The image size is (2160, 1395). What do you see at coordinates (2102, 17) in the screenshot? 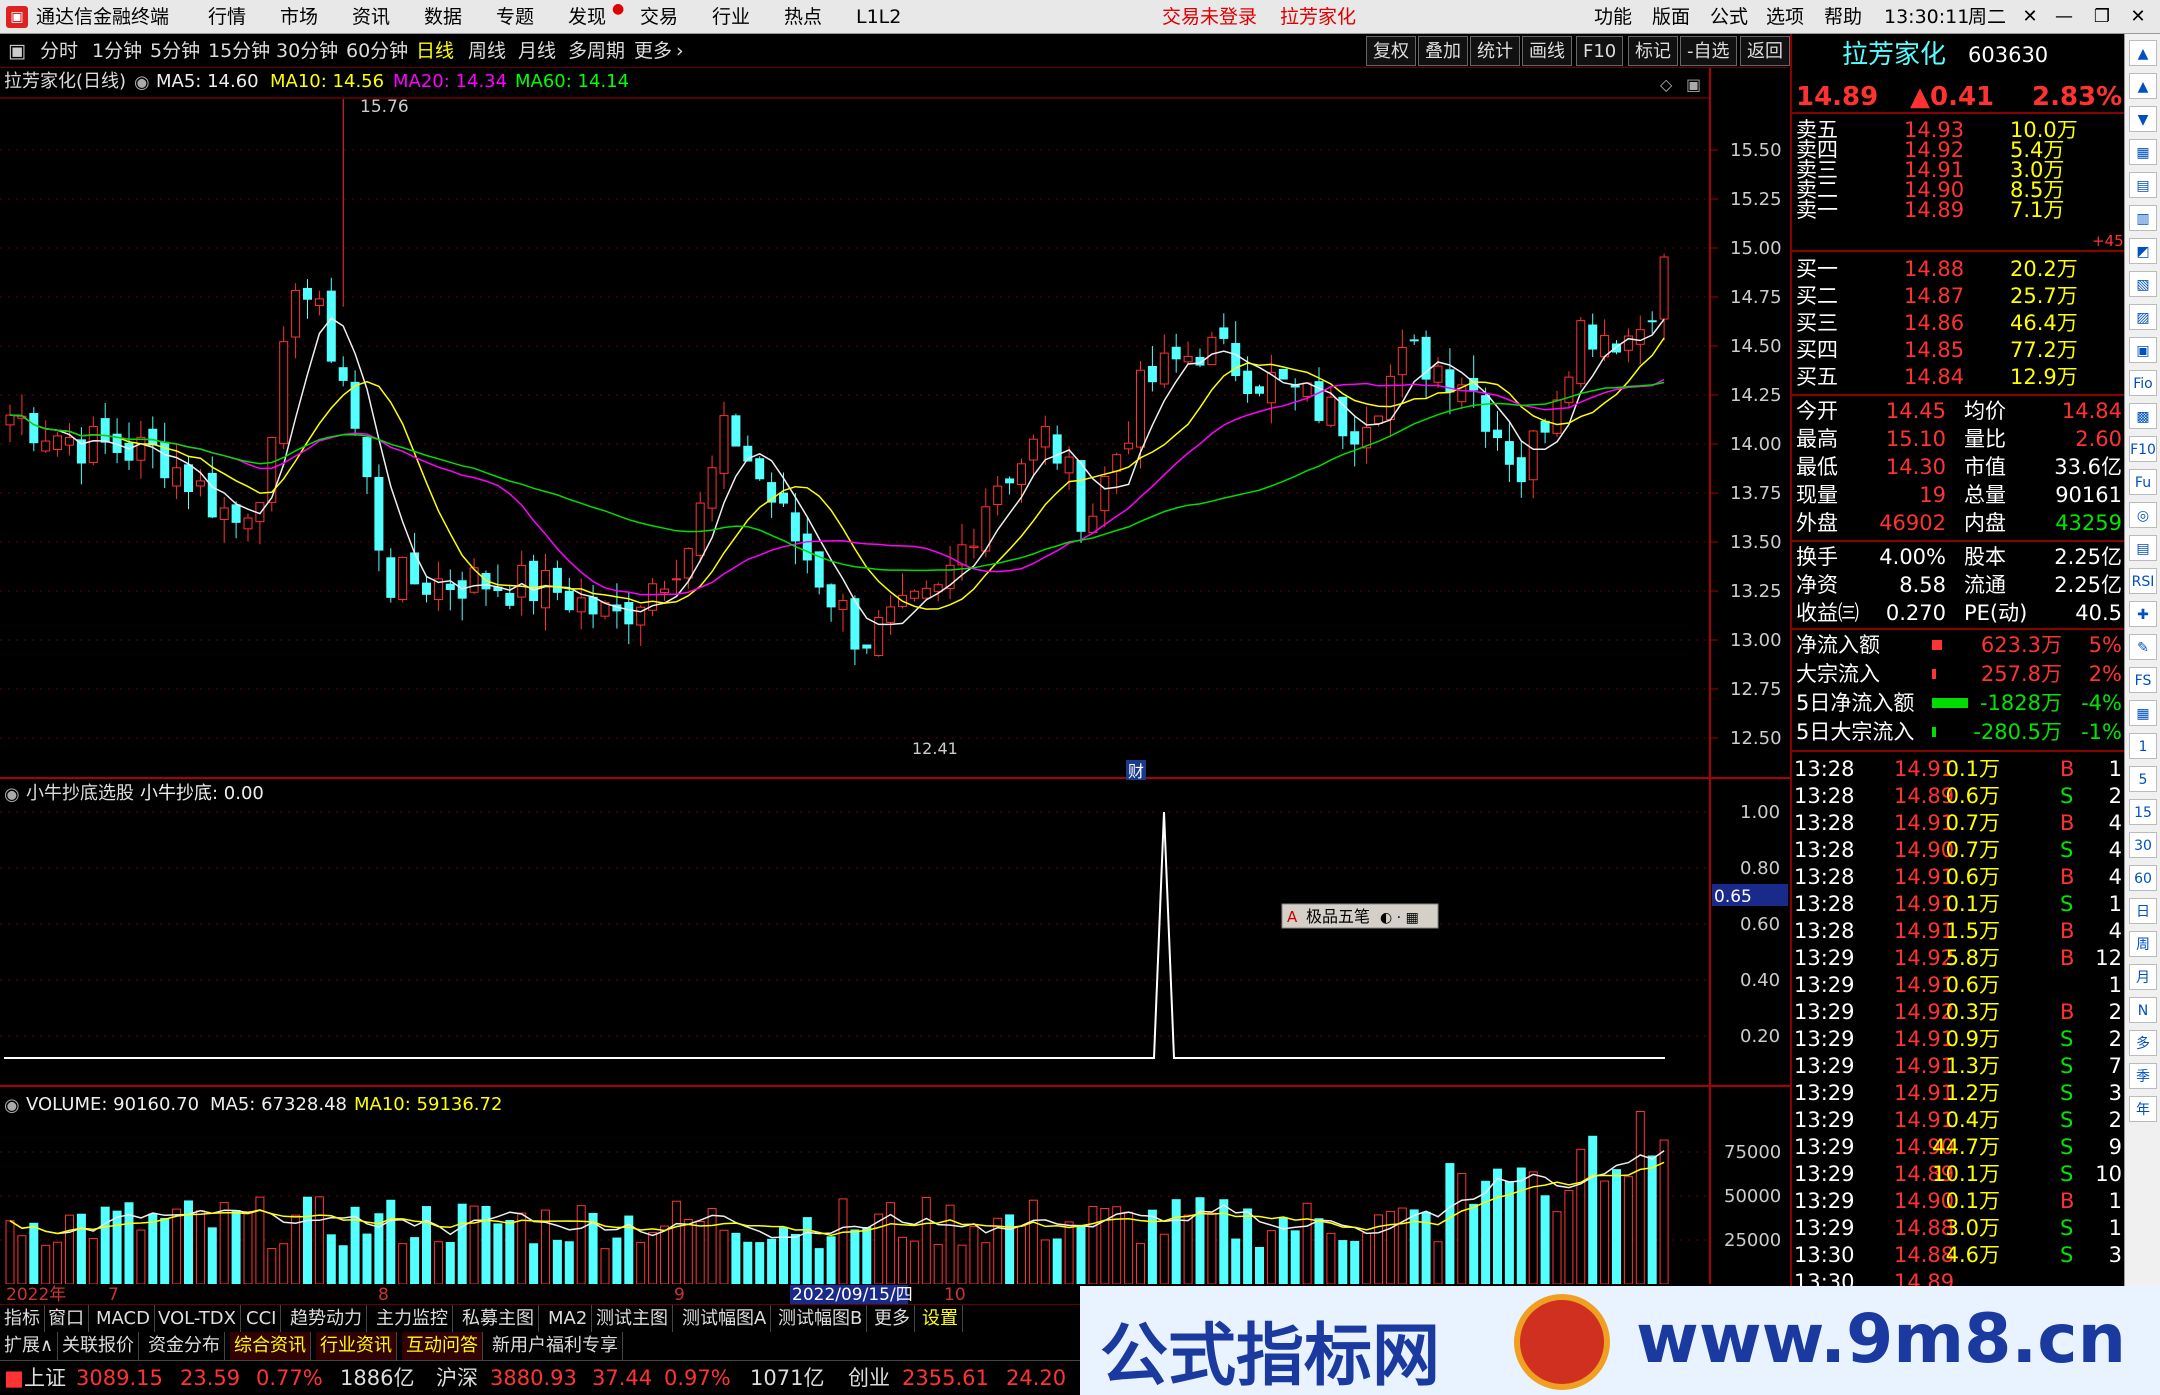
I see `restore-icon: ❐` at bounding box center [2102, 17].